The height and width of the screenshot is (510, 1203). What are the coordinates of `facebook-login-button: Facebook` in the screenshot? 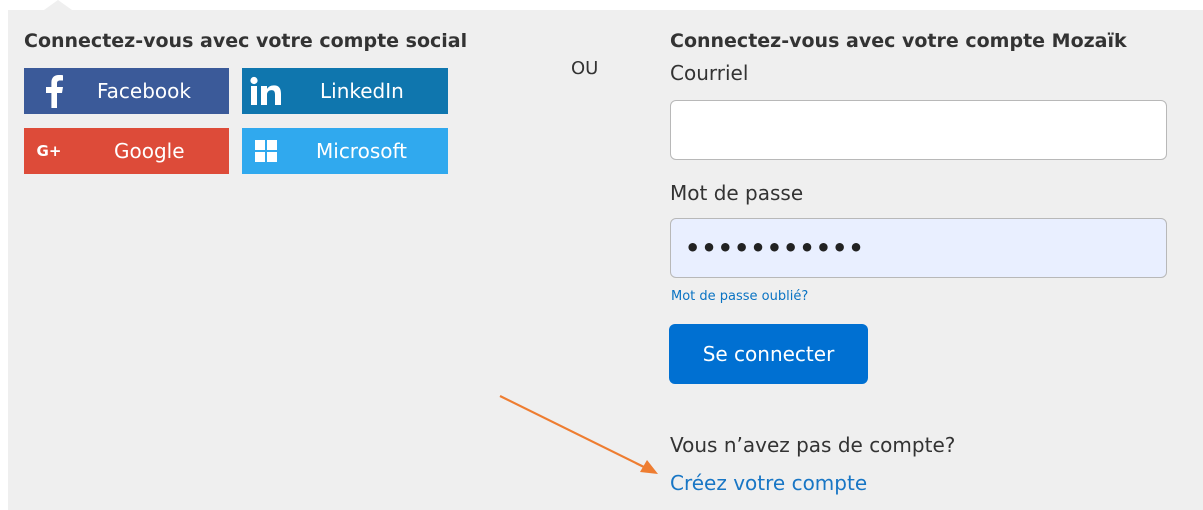 It's located at (126, 91).